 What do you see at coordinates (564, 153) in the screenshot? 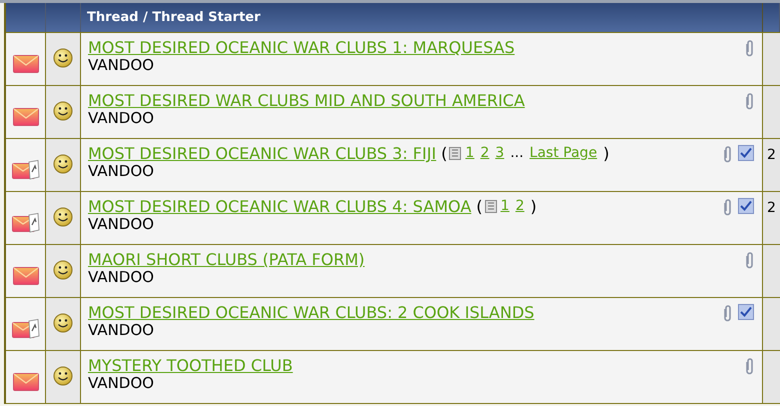
I see `last-page-link: Last Page` at bounding box center [564, 153].